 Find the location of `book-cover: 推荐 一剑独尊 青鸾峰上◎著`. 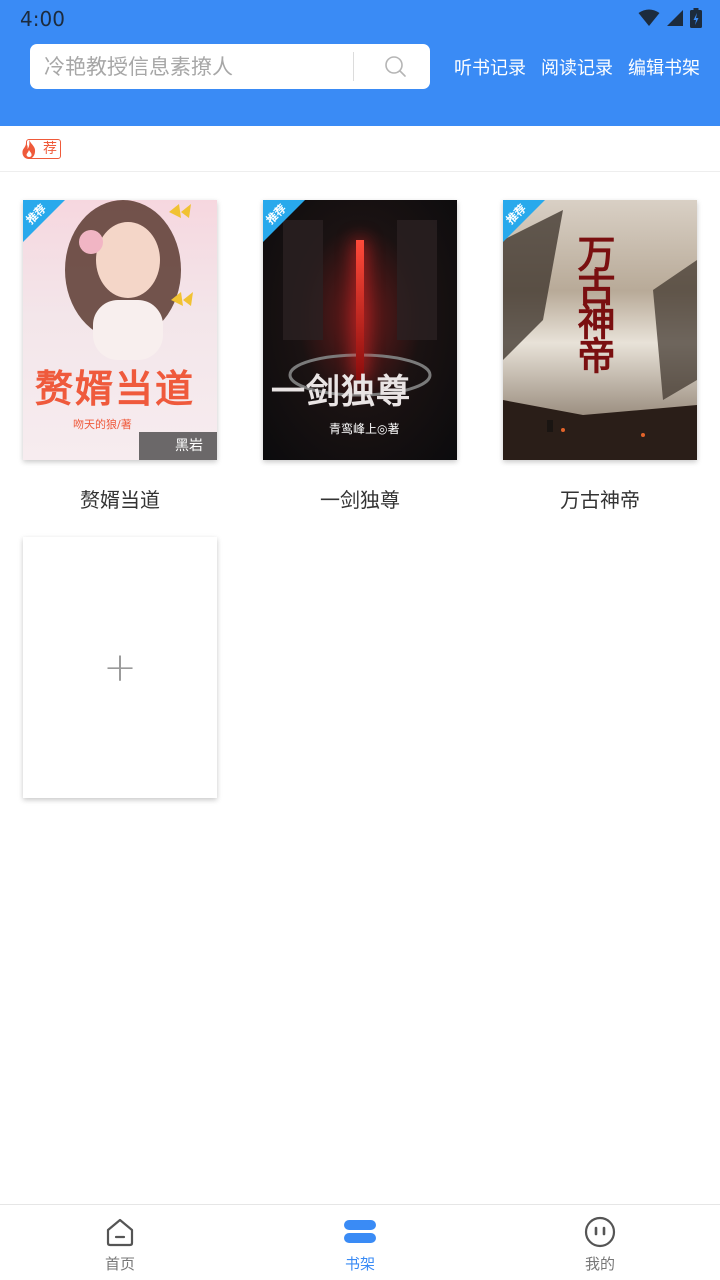

book-cover: 推荐 一剑独尊 青鸾峰上◎著 is located at coordinates (360, 330).